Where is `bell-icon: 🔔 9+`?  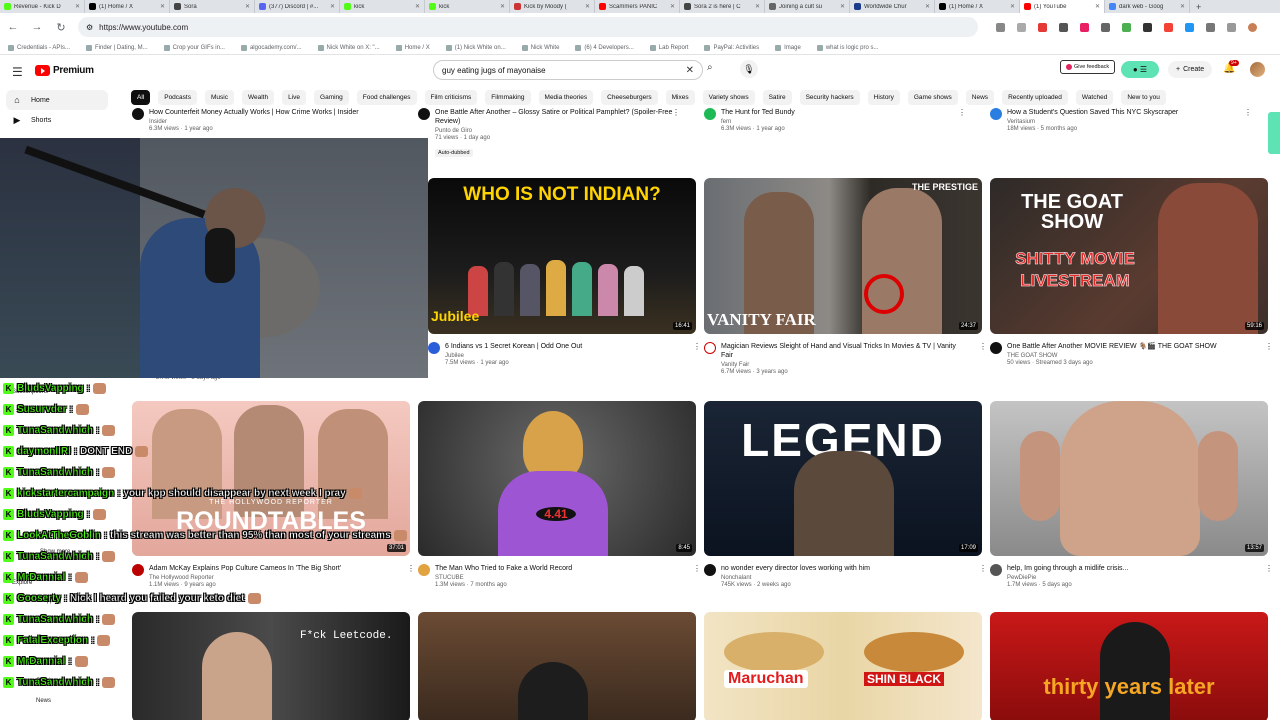
bell-icon: 🔔 9+ is located at coordinates (1231, 67).